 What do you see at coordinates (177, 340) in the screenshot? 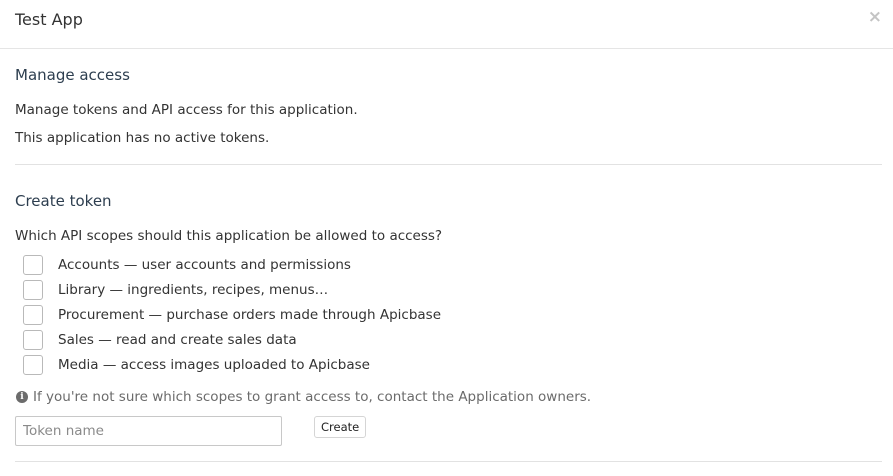
I see `scope-label-sales: Sales — read and create sales data` at bounding box center [177, 340].